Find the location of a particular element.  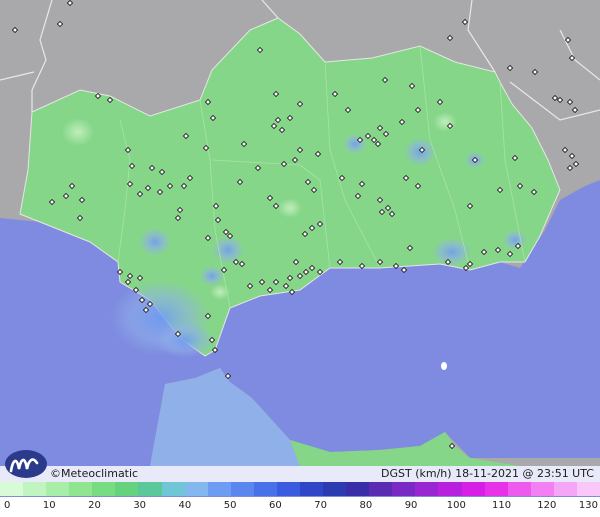

legend-tick-label: 80 is located at coordinates (366, 505).